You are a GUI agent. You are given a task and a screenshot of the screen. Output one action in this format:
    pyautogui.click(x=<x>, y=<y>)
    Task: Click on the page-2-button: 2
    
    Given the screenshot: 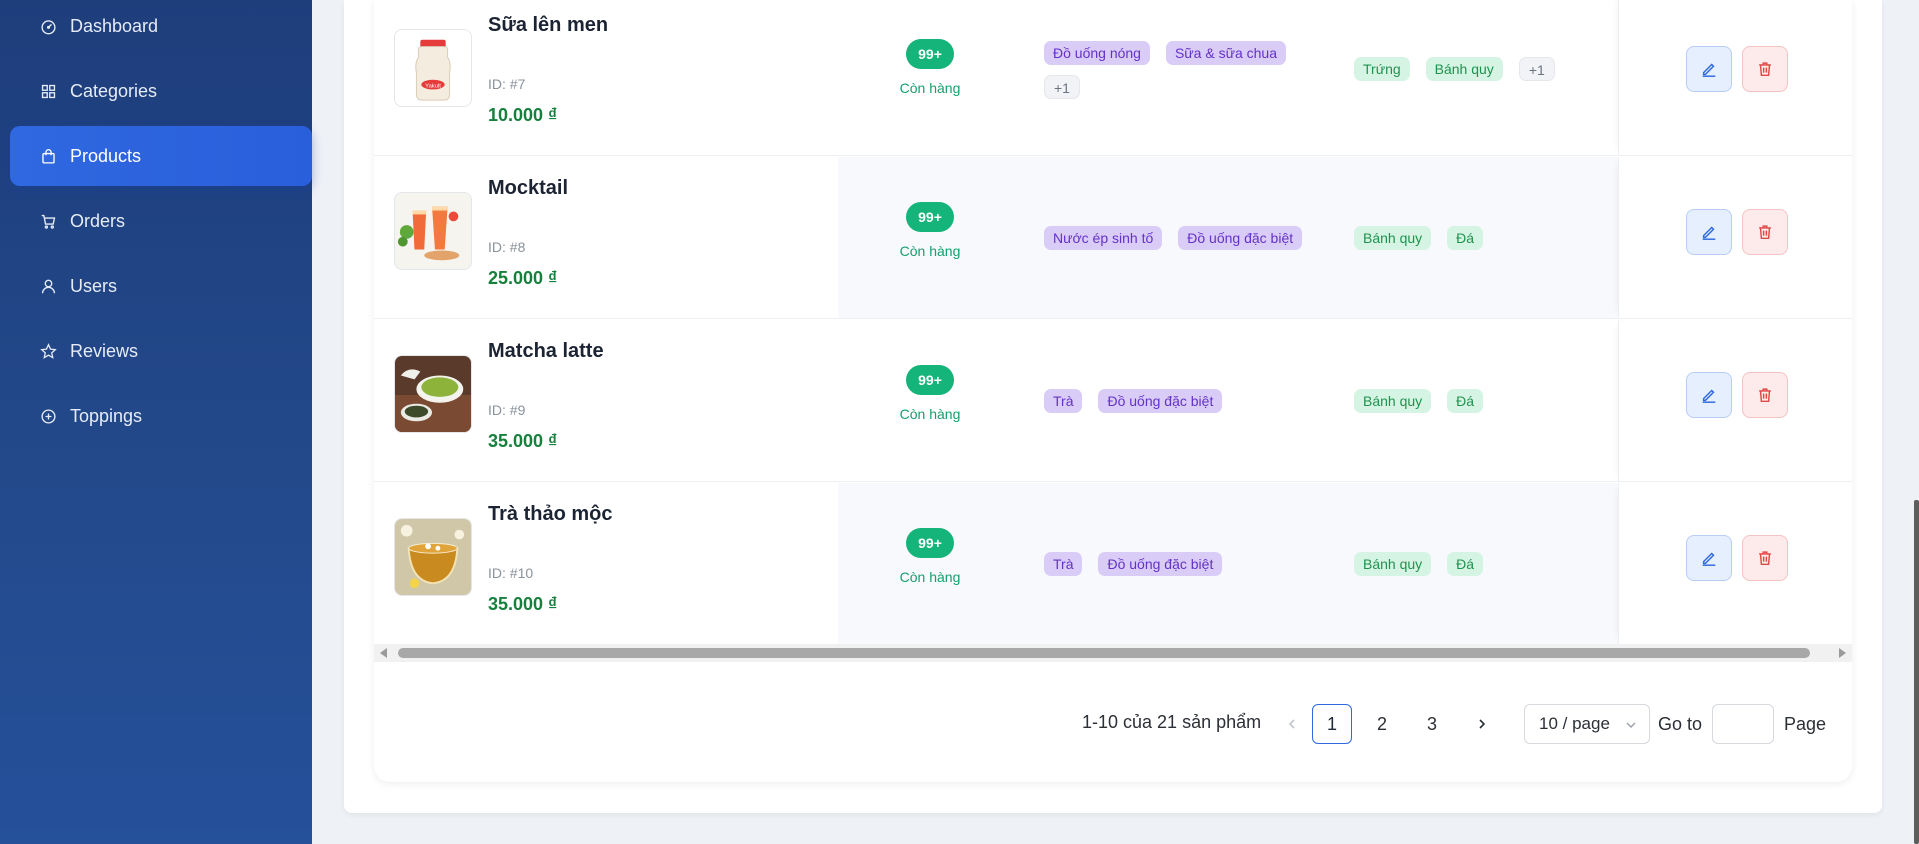 What is the action you would take?
    pyautogui.click(x=1382, y=724)
    